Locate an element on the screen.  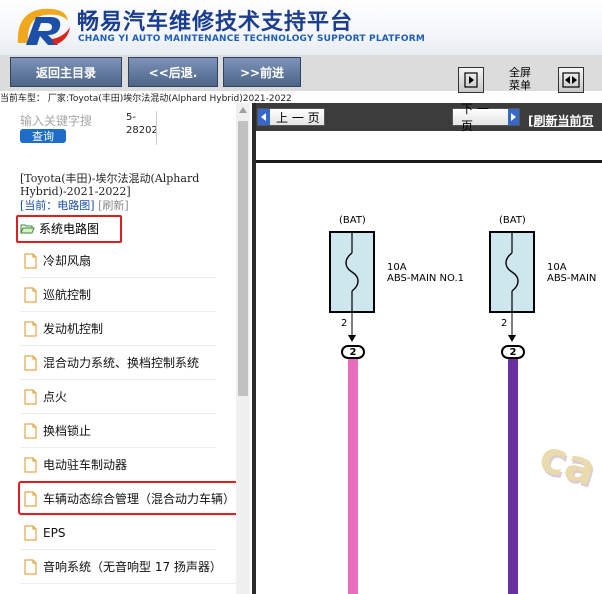
tree-item: 音响系统（无音响型 17 扬声器） is located at coordinates (128, 567).